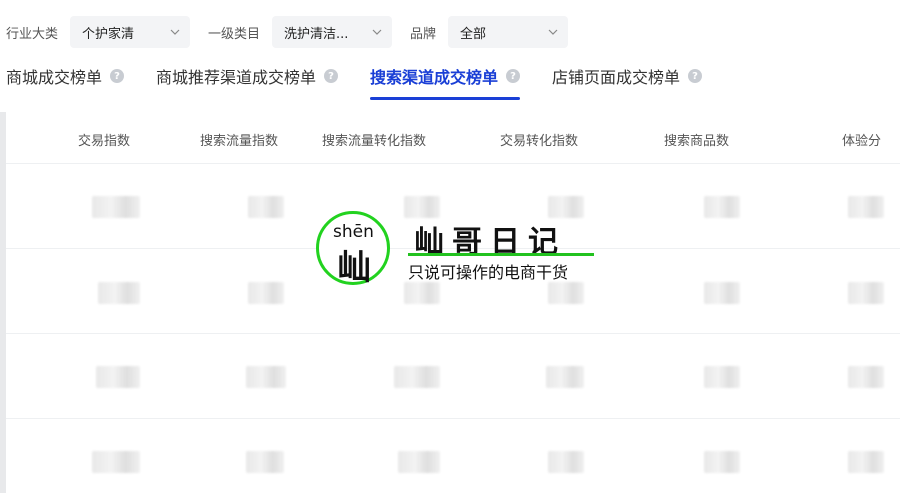  Describe the element at coordinates (539, 139) in the screenshot. I see `column-header-trade-conversion-index: 交易转化指数` at that location.